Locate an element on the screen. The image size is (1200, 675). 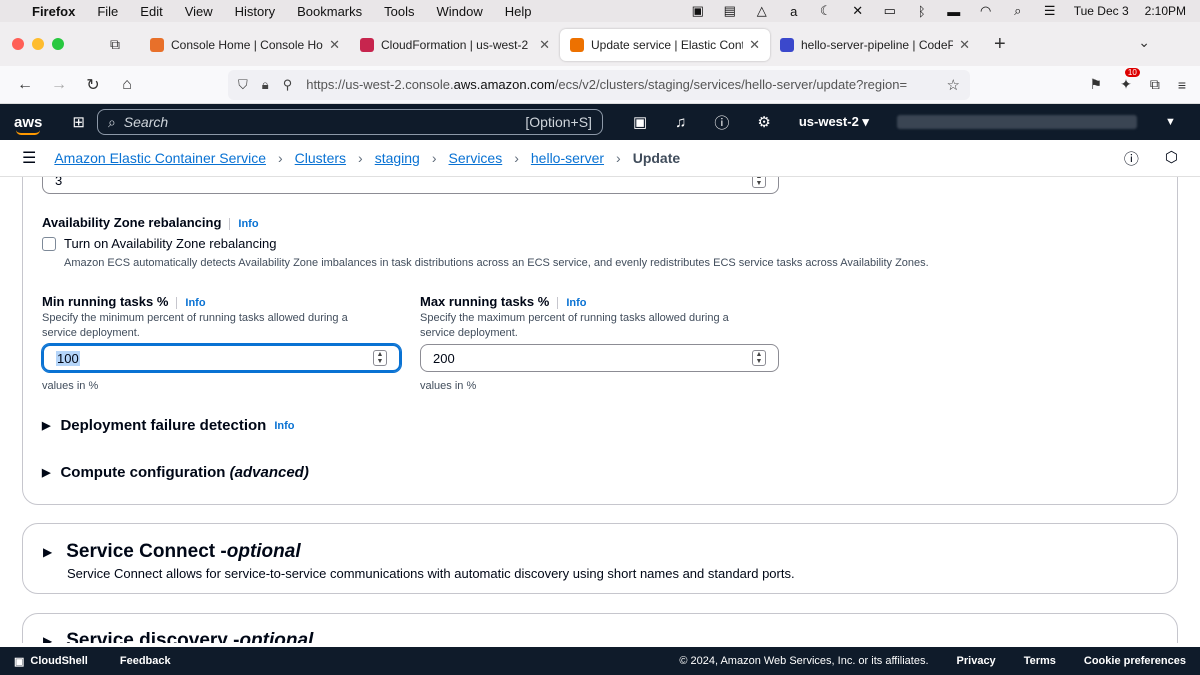
triangle-icon: △ is located at coordinates (762, 11).